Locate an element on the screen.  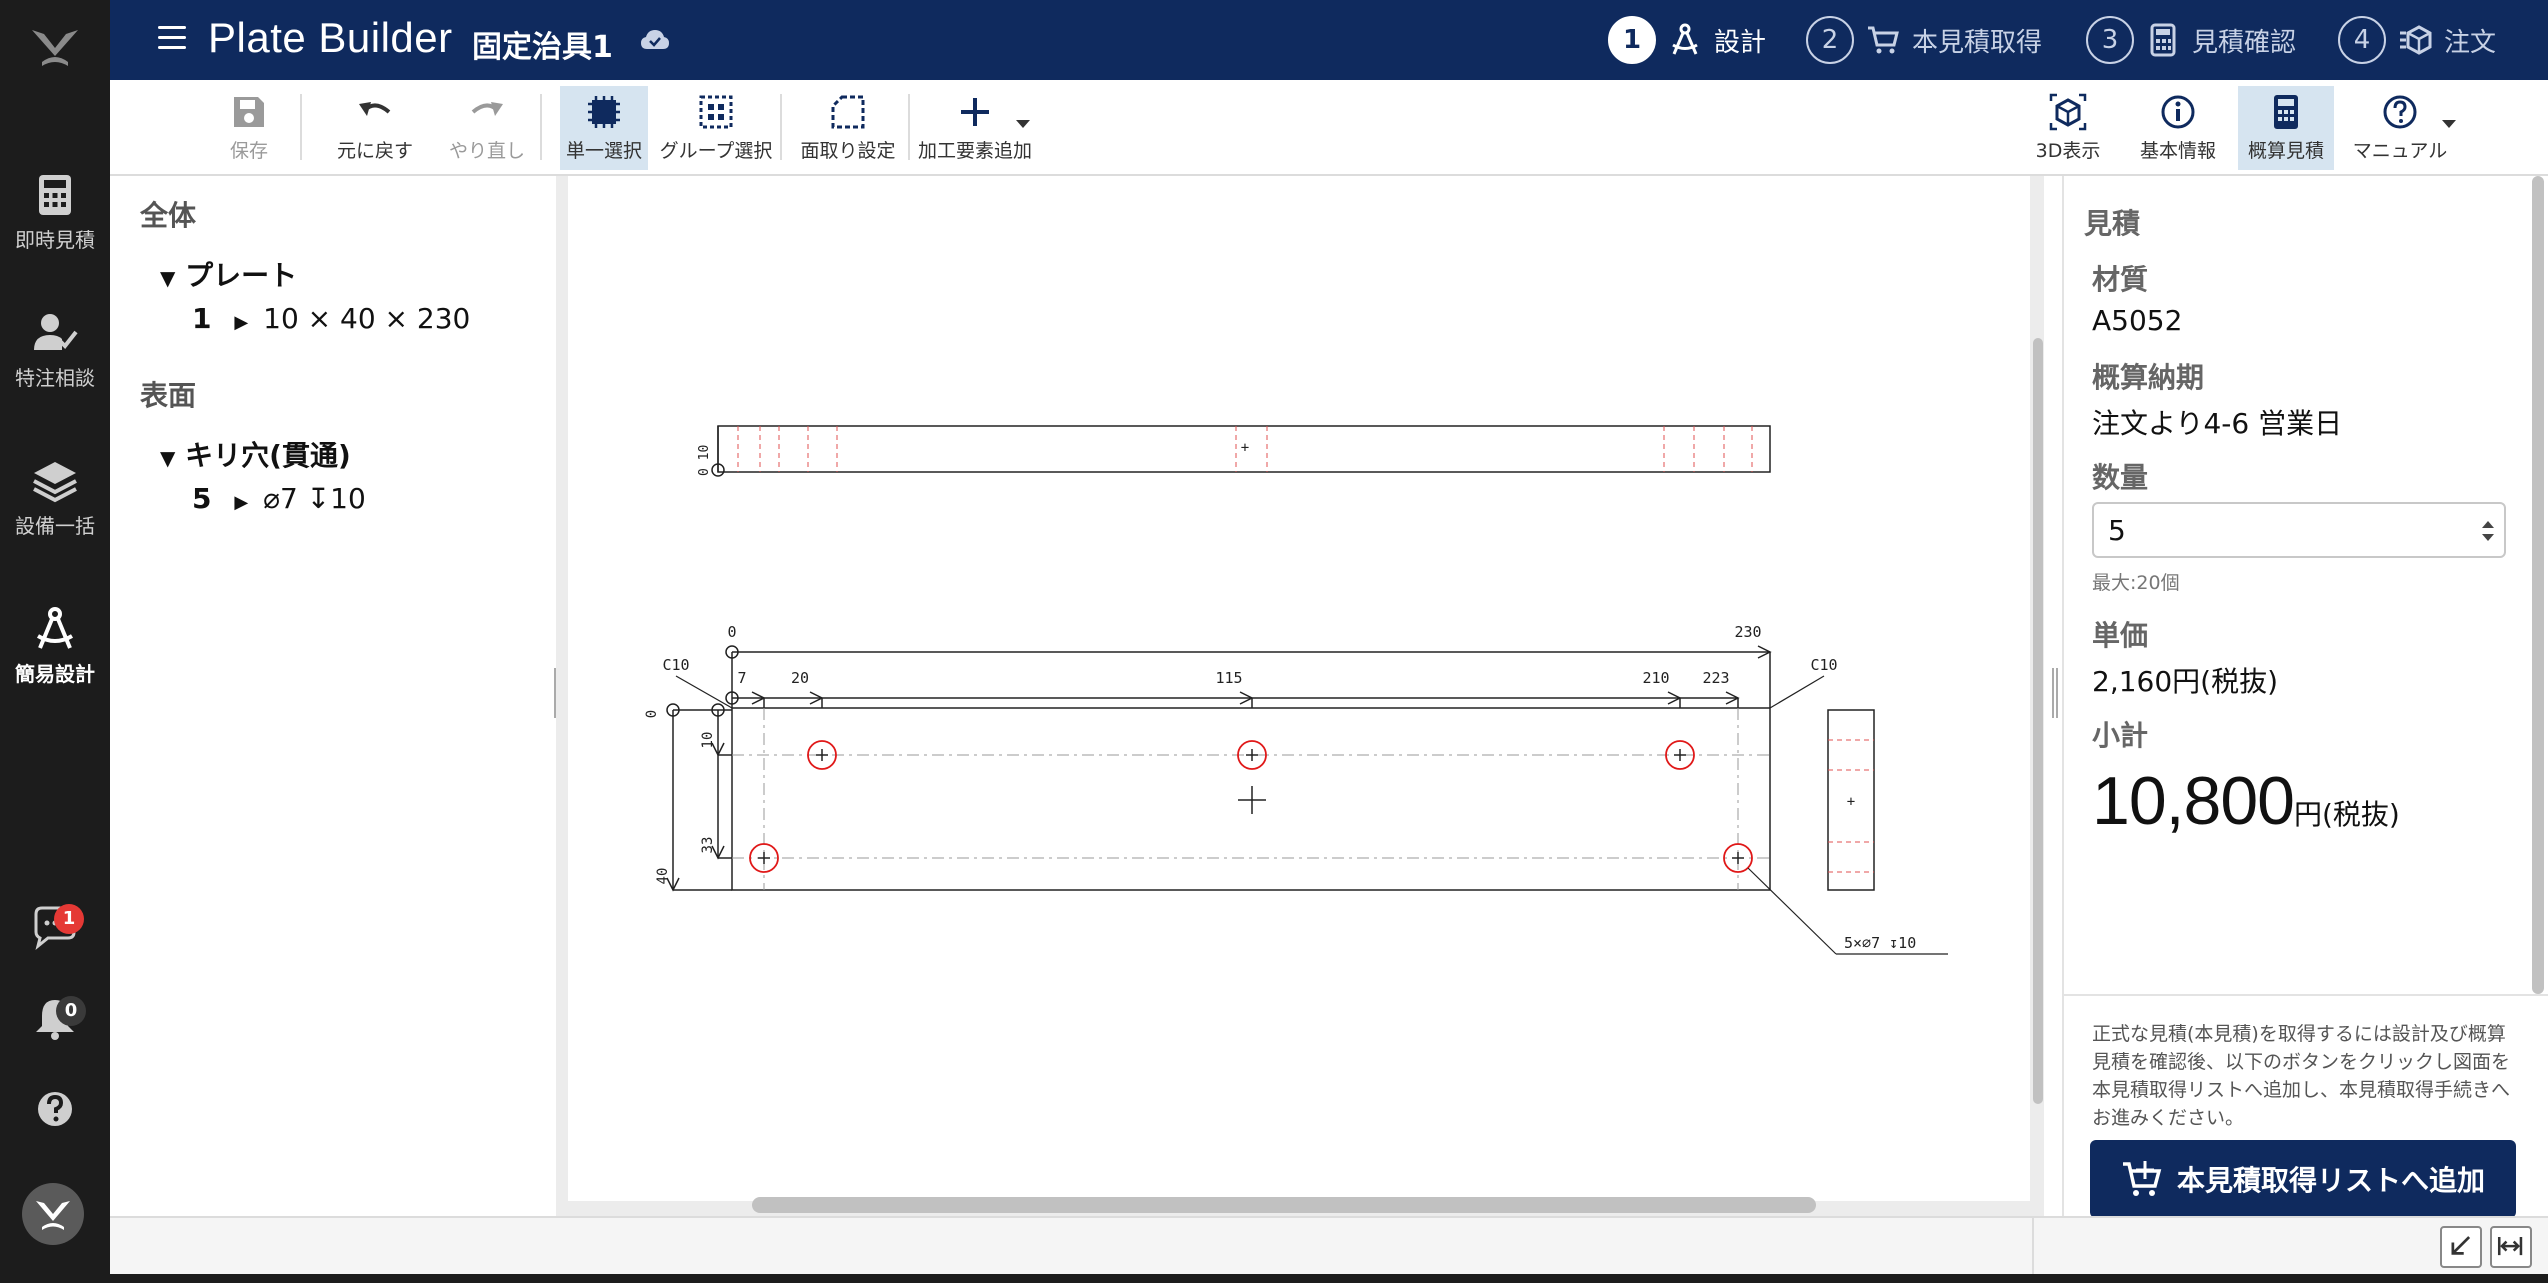
arrow-down-left-icon is located at coordinates (2461, 1245).